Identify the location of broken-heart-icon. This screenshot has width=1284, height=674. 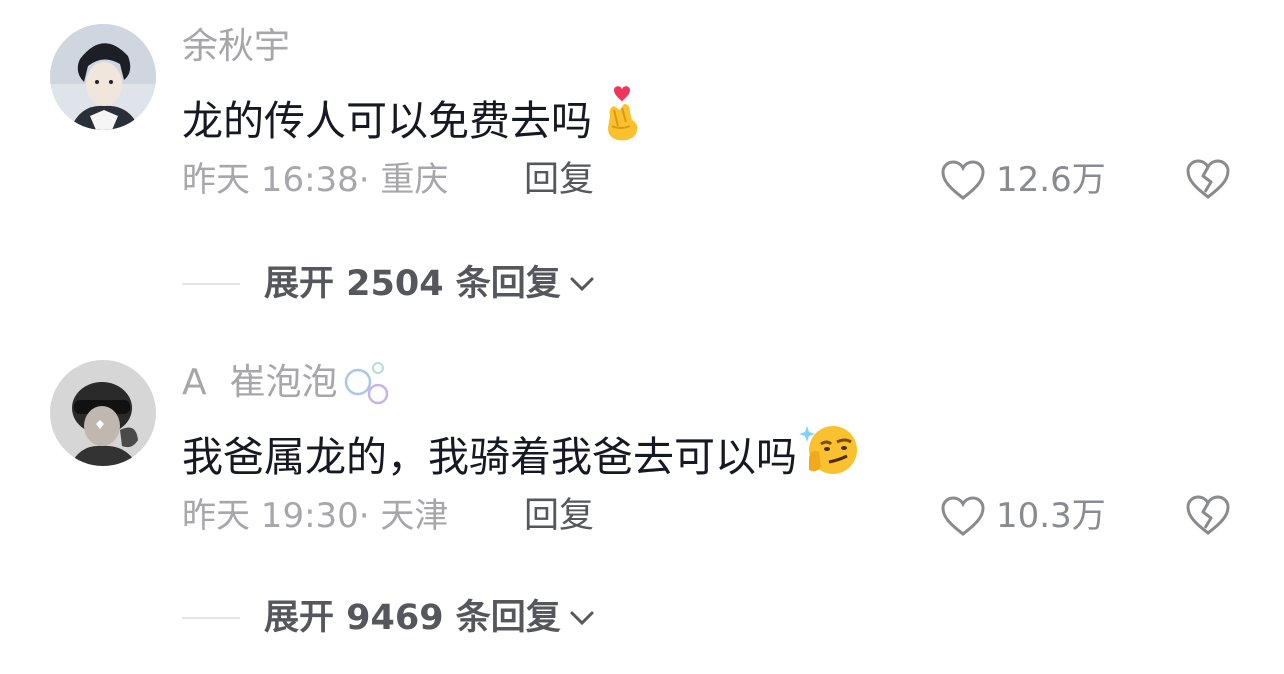
(1208, 515).